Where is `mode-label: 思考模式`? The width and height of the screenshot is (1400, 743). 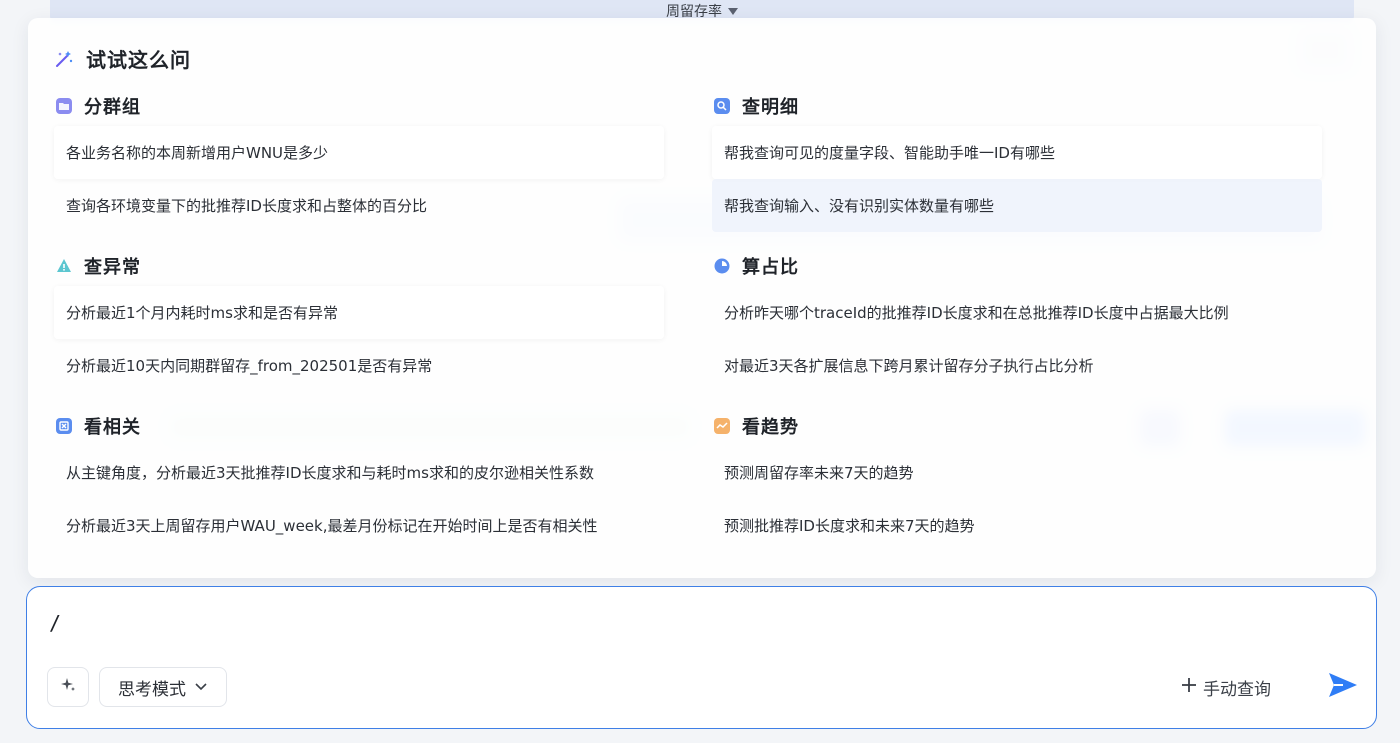
mode-label: 思考模式 is located at coordinates (152, 689).